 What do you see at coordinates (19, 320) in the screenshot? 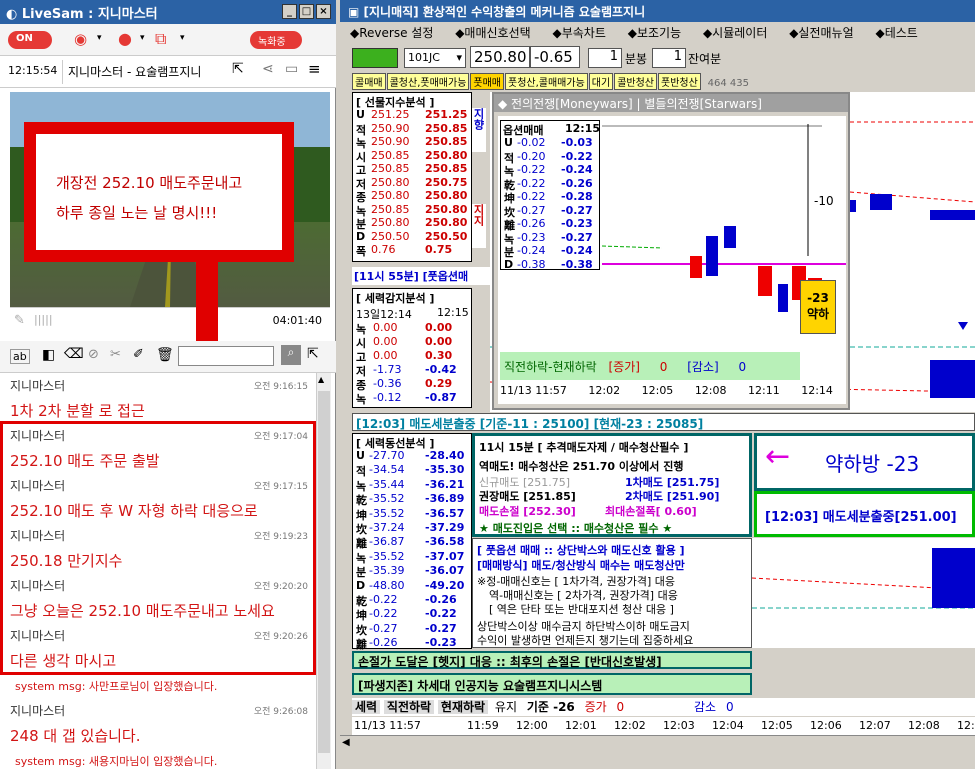
I see `volume-icon: ✎` at bounding box center [19, 320].